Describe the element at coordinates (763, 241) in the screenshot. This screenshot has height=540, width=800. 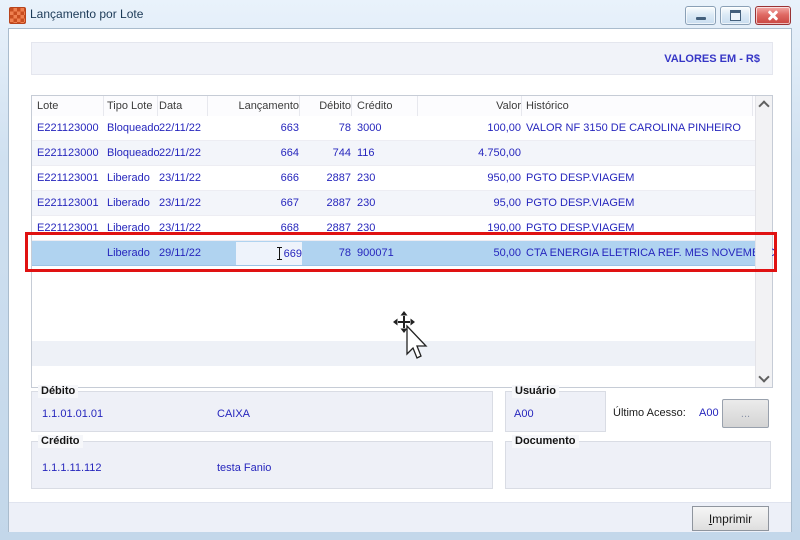
I see `vertical-scrollbar` at that location.